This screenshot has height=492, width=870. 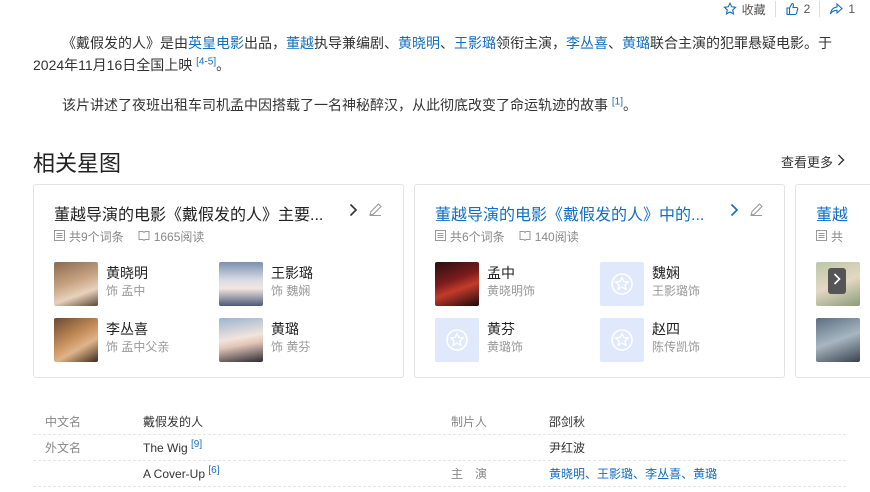 I want to click on entry-count: 共6个词条, so click(x=477, y=237).